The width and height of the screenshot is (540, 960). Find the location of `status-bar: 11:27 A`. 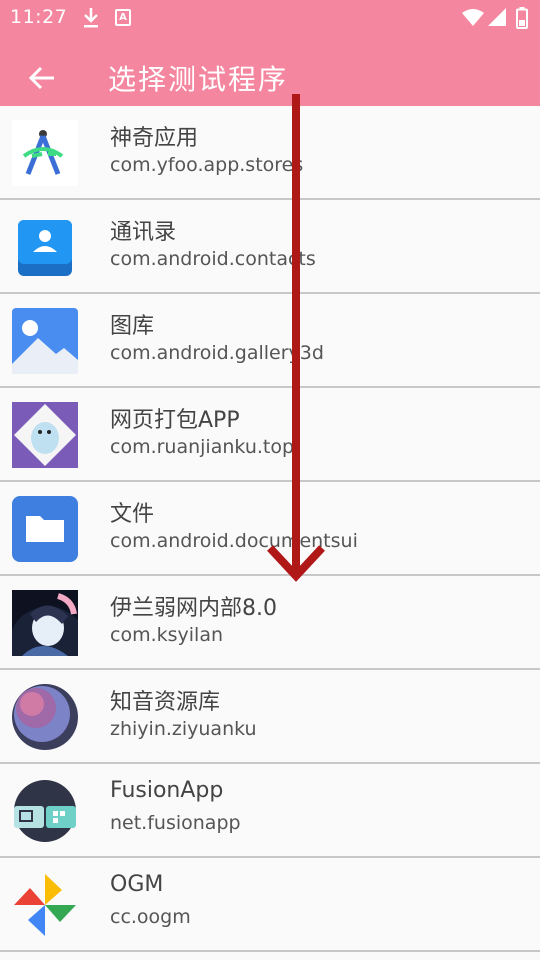

status-bar: 11:27 A is located at coordinates (270, 18).